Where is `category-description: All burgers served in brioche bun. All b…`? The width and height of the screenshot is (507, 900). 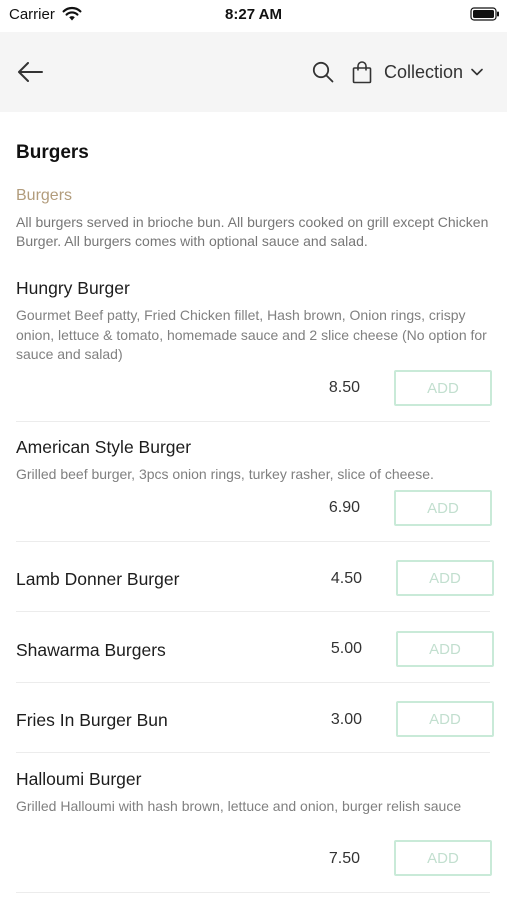
category-description: All burgers served in brioche bun. All b… is located at coordinates (252, 231).